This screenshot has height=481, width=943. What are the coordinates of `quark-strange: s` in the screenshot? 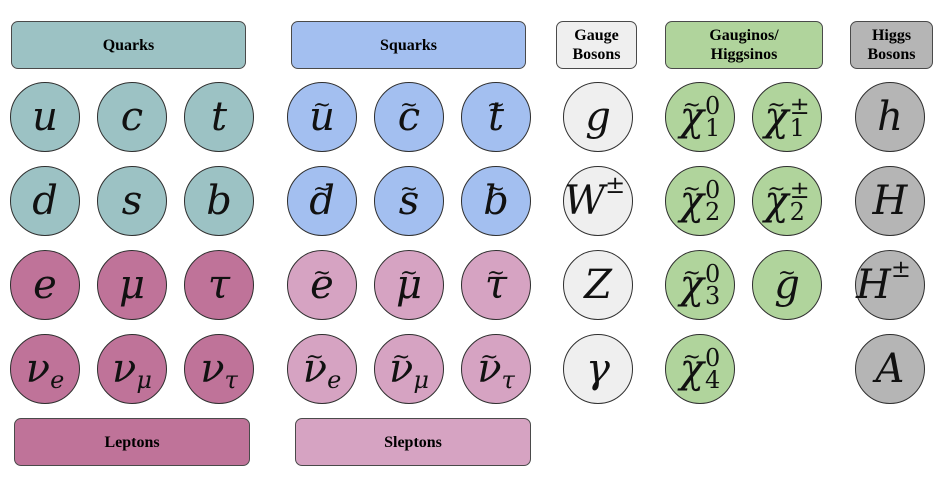 It's located at (132, 201).